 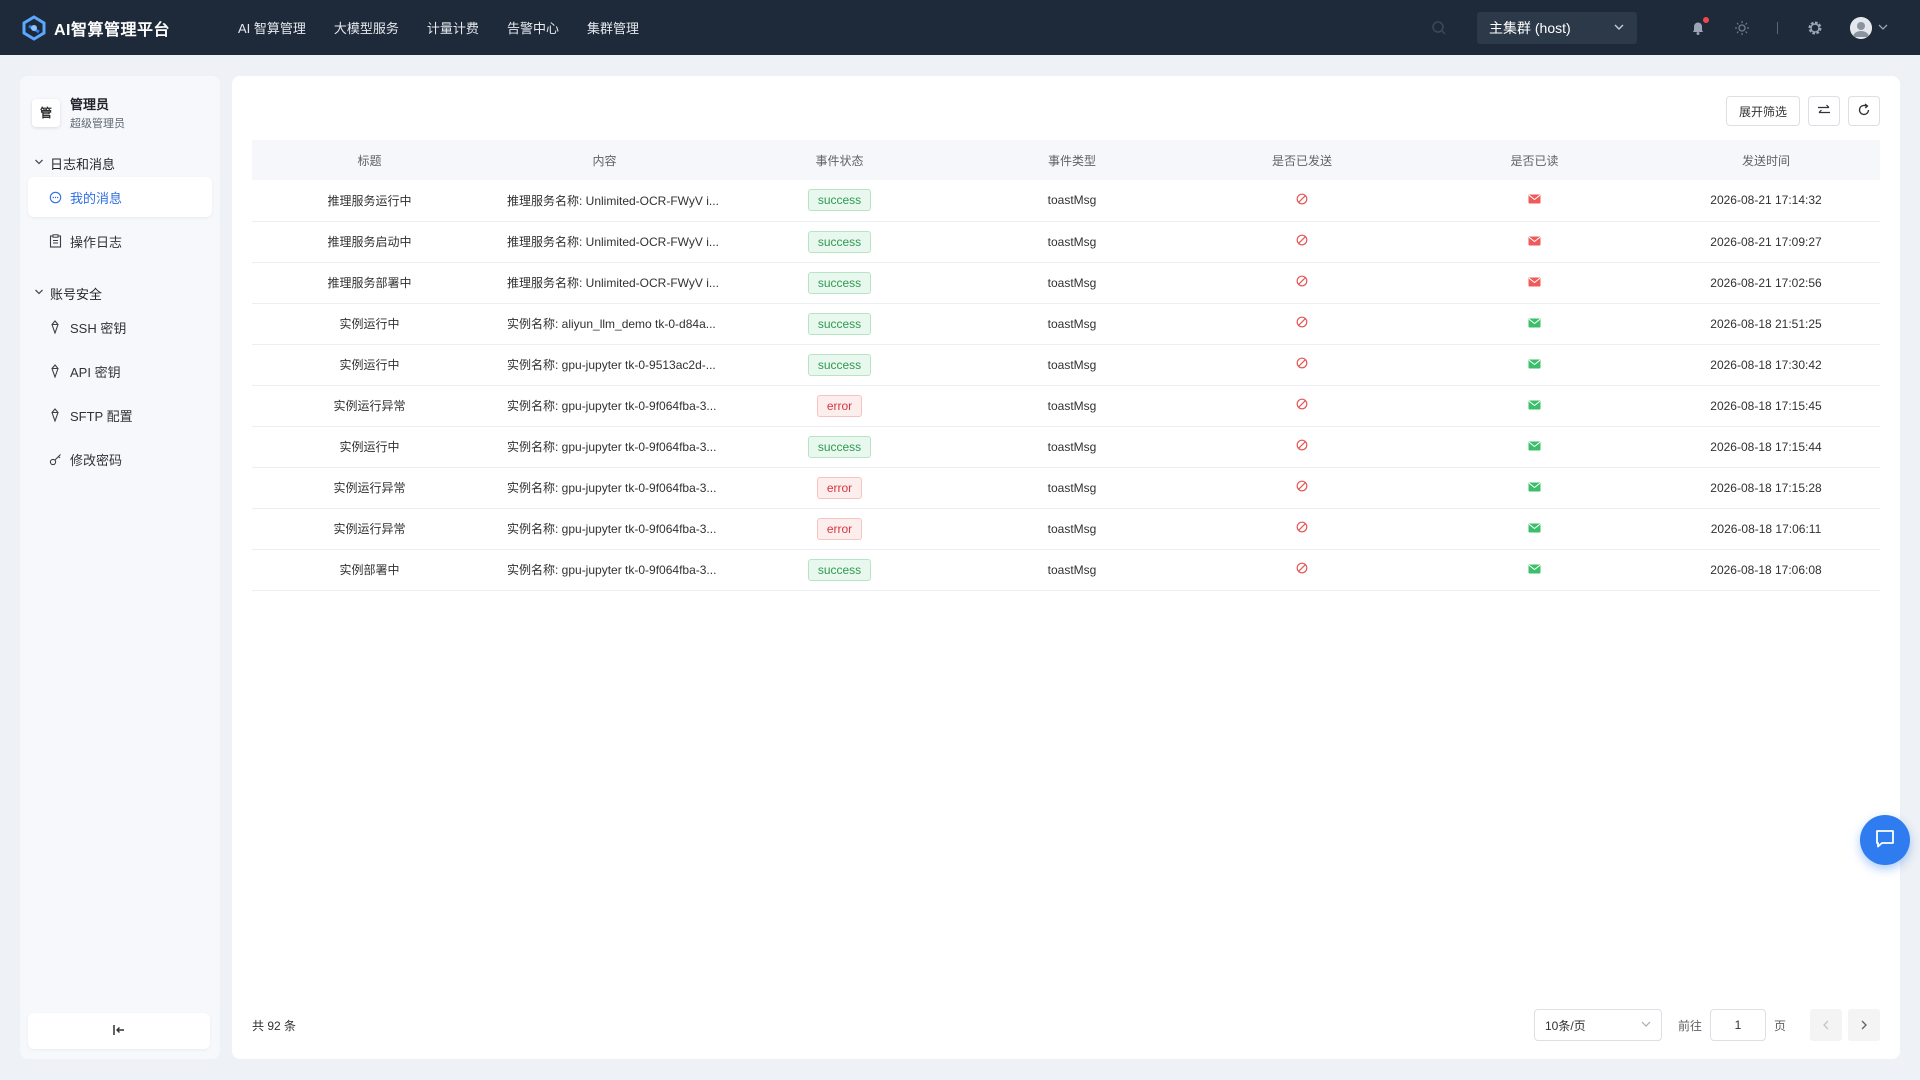 I want to click on sidebar-item-label: SSH 密钥, so click(x=98, y=328).